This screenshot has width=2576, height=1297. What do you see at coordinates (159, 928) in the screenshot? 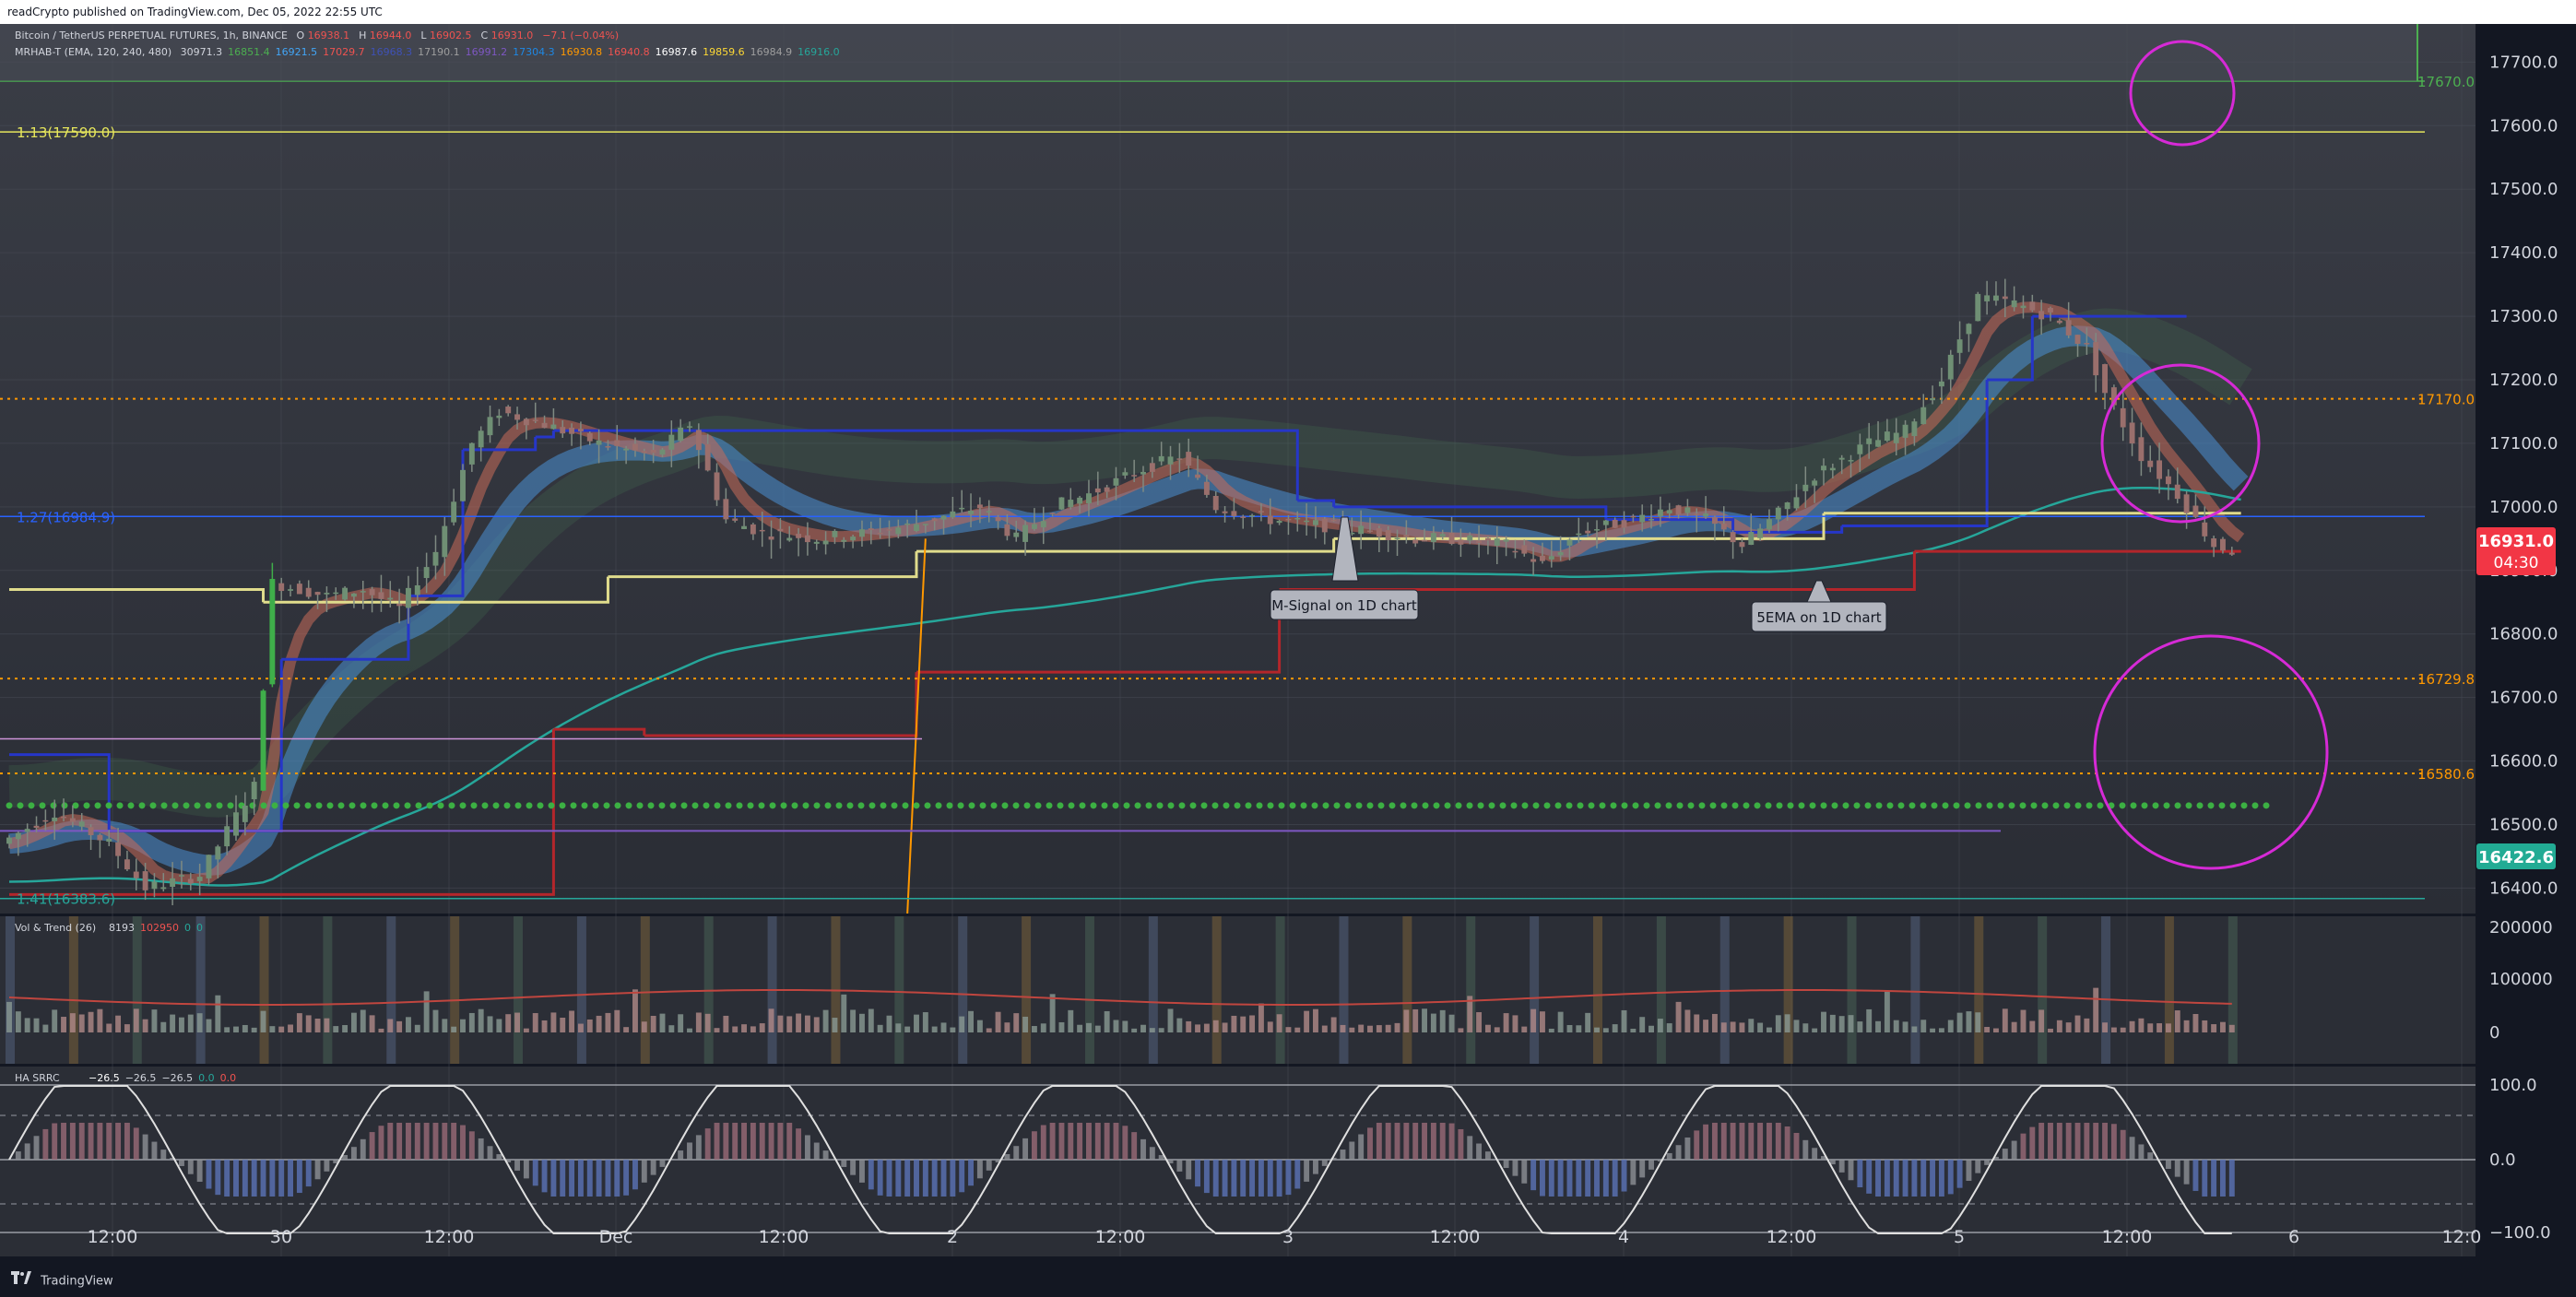
I see `pane-value: 102950` at bounding box center [159, 928].